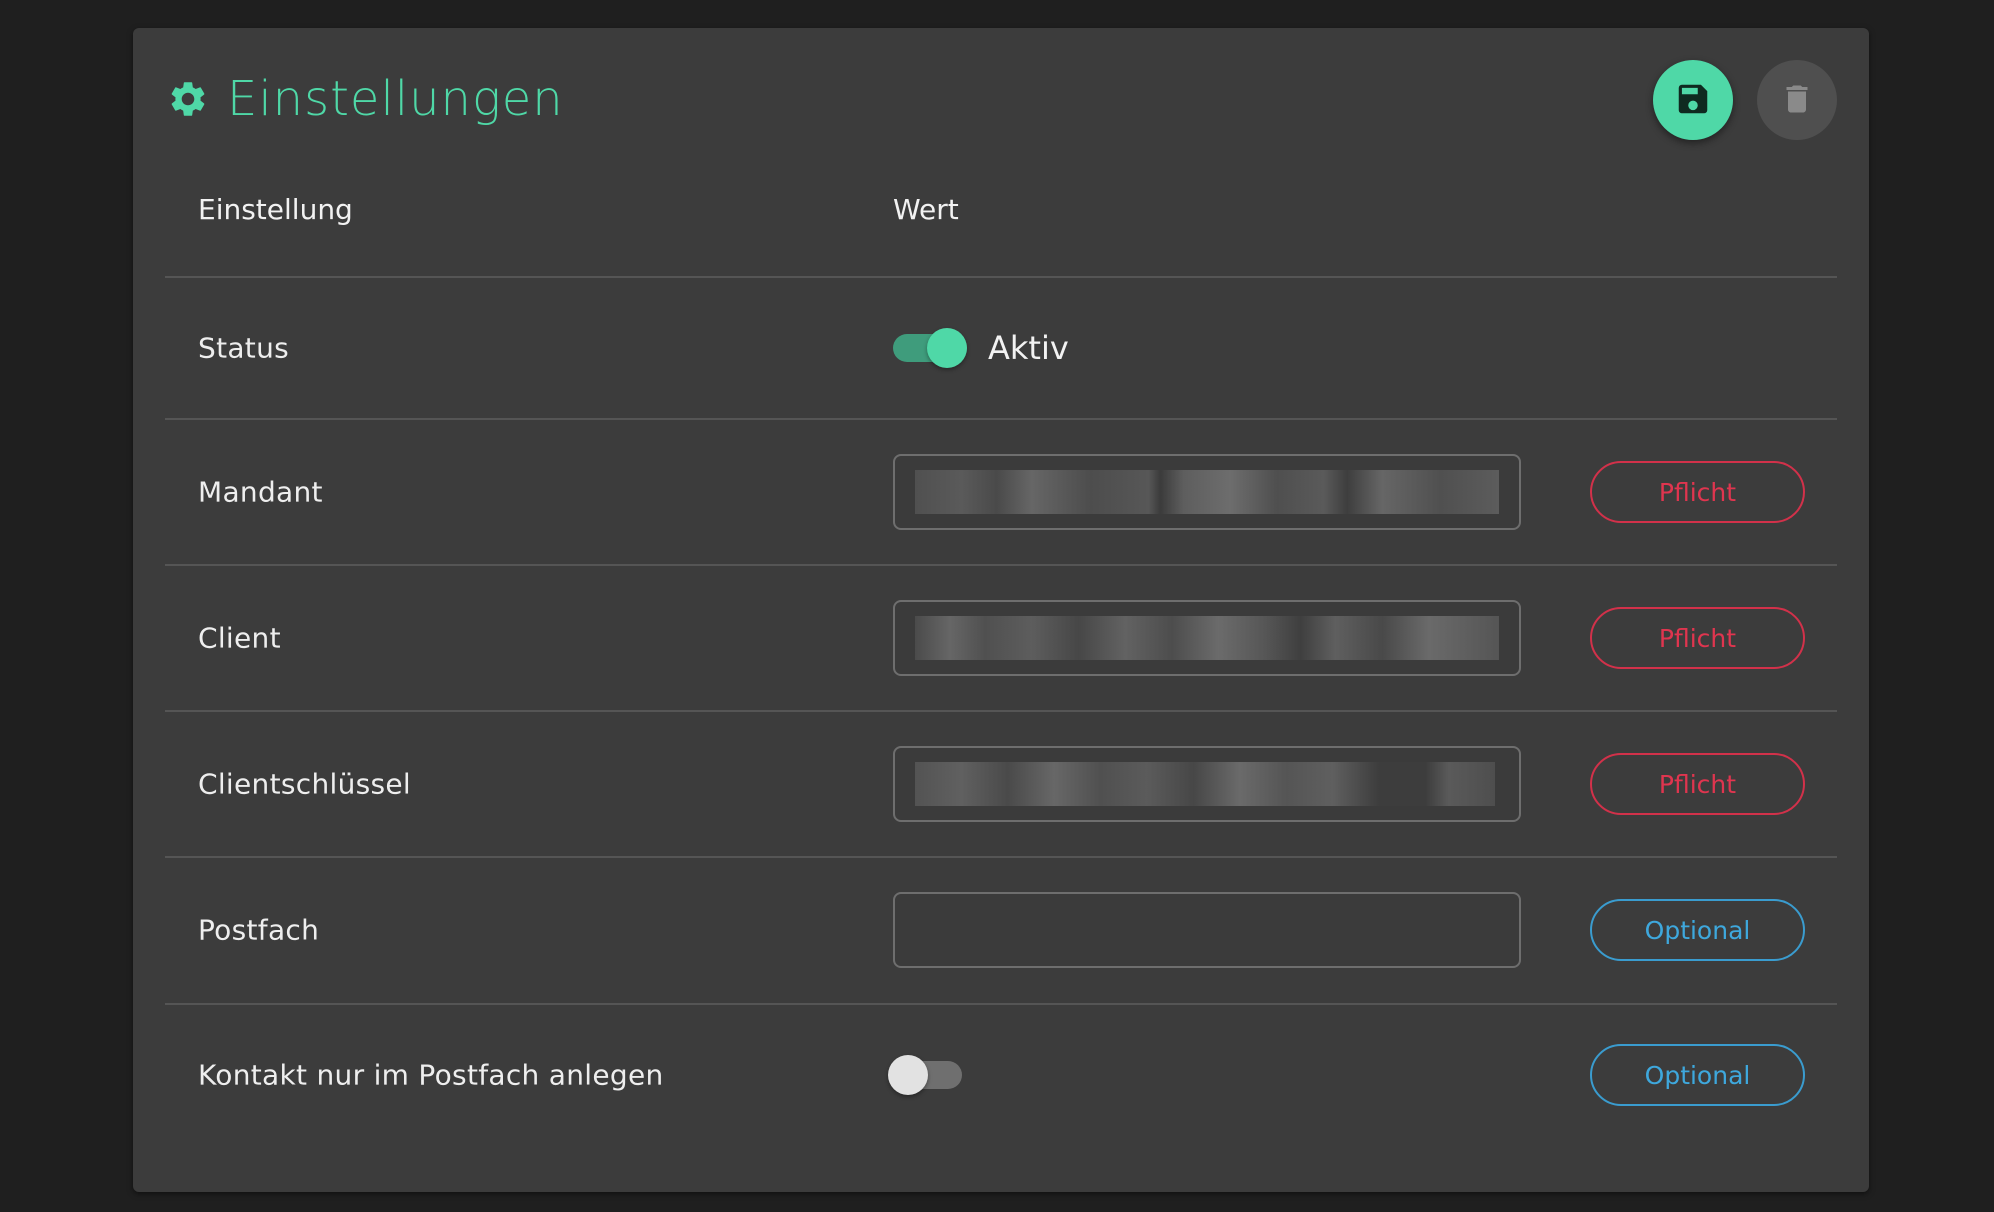  I want to click on trash-icon, so click(1797, 100).